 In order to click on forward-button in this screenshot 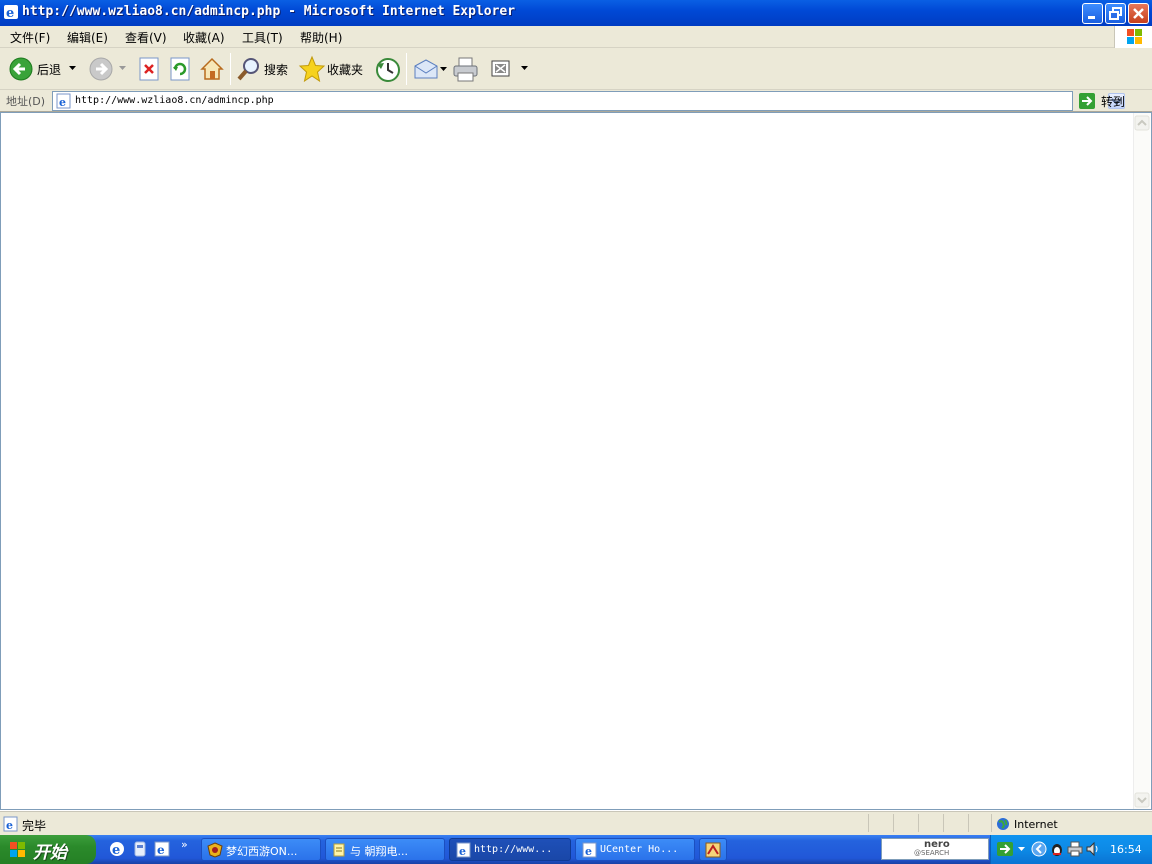, I will do `click(108, 69)`.